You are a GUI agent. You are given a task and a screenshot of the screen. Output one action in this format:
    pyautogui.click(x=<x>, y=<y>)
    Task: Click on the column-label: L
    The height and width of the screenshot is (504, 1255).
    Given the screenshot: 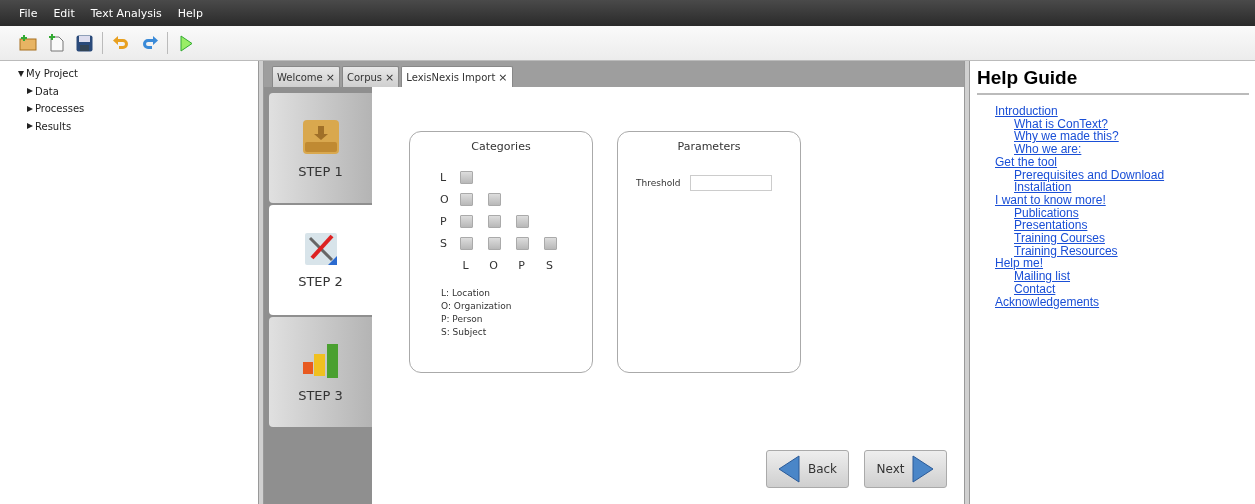 What is the action you would take?
    pyautogui.click(x=465, y=265)
    